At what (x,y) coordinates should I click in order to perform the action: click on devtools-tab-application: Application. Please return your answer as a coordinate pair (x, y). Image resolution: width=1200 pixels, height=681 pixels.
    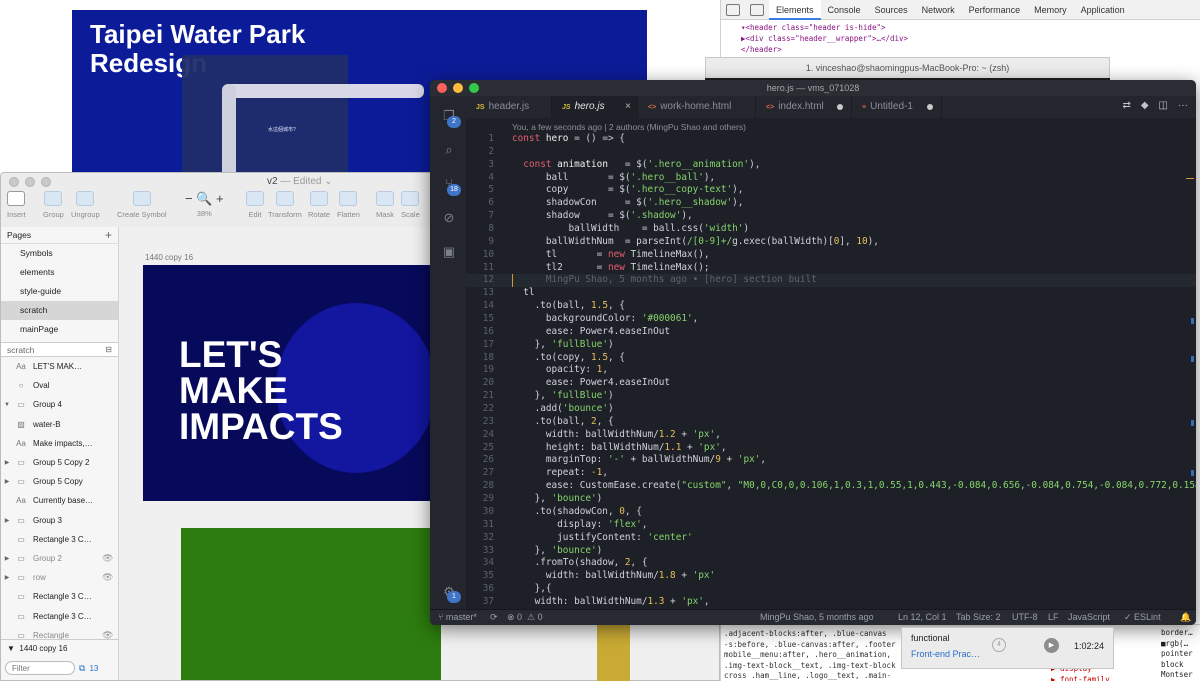
    Looking at the image, I should click on (1103, 10).